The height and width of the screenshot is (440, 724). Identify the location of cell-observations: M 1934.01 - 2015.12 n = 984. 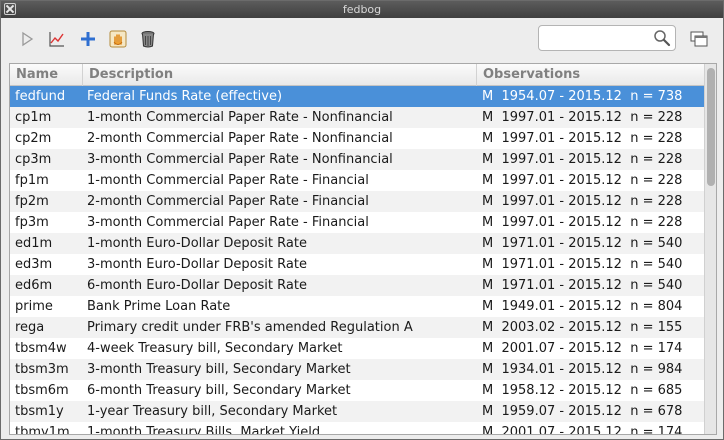
(582, 369).